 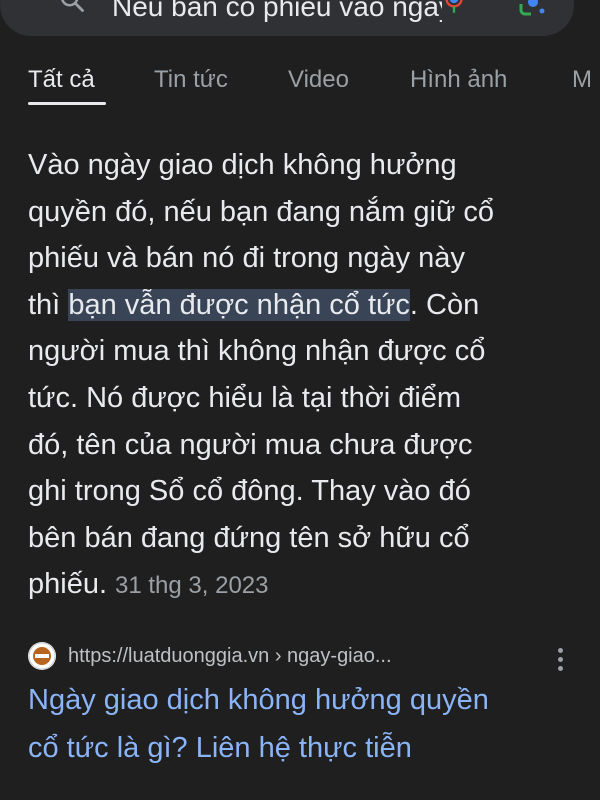 I want to click on tab-images: Hình ảnh, so click(x=458, y=80).